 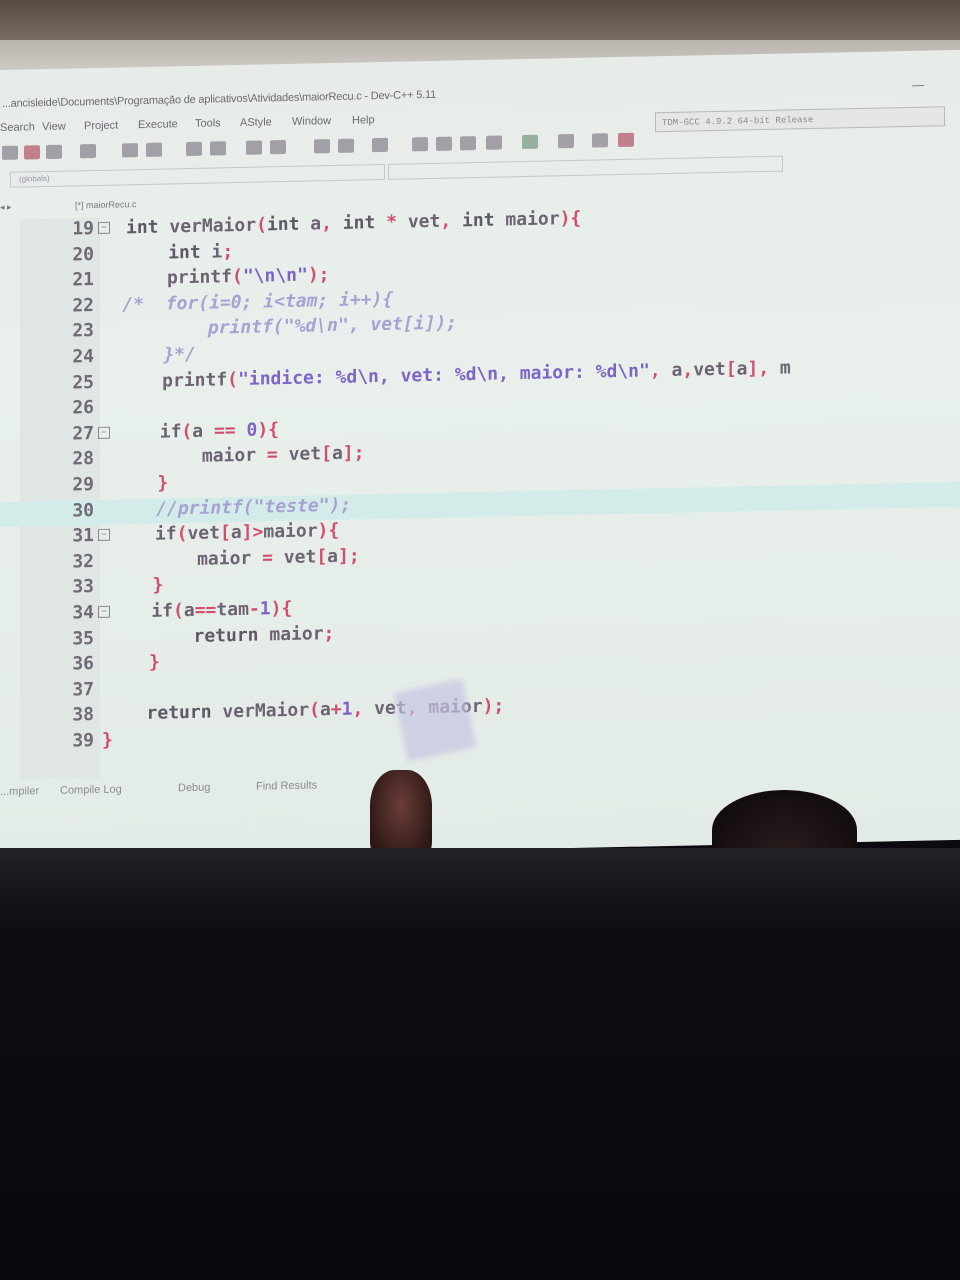 I want to click on code-text: printf("\n\n");, so click(x=226, y=277).